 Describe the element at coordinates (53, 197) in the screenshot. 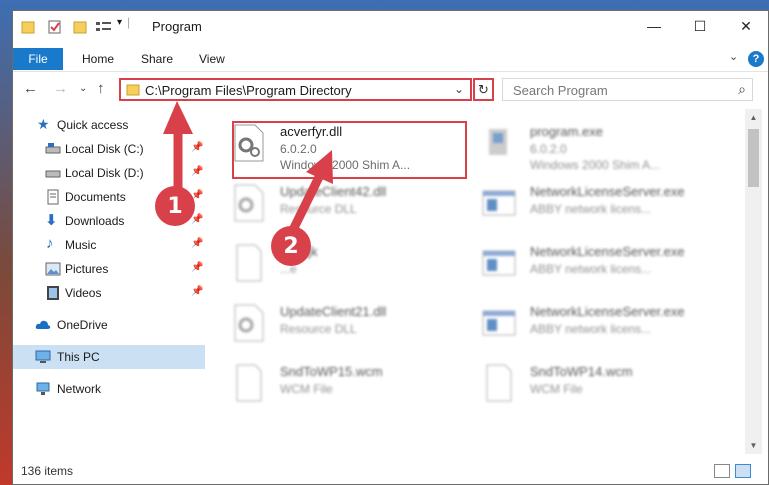

I see `documents-icon` at that location.